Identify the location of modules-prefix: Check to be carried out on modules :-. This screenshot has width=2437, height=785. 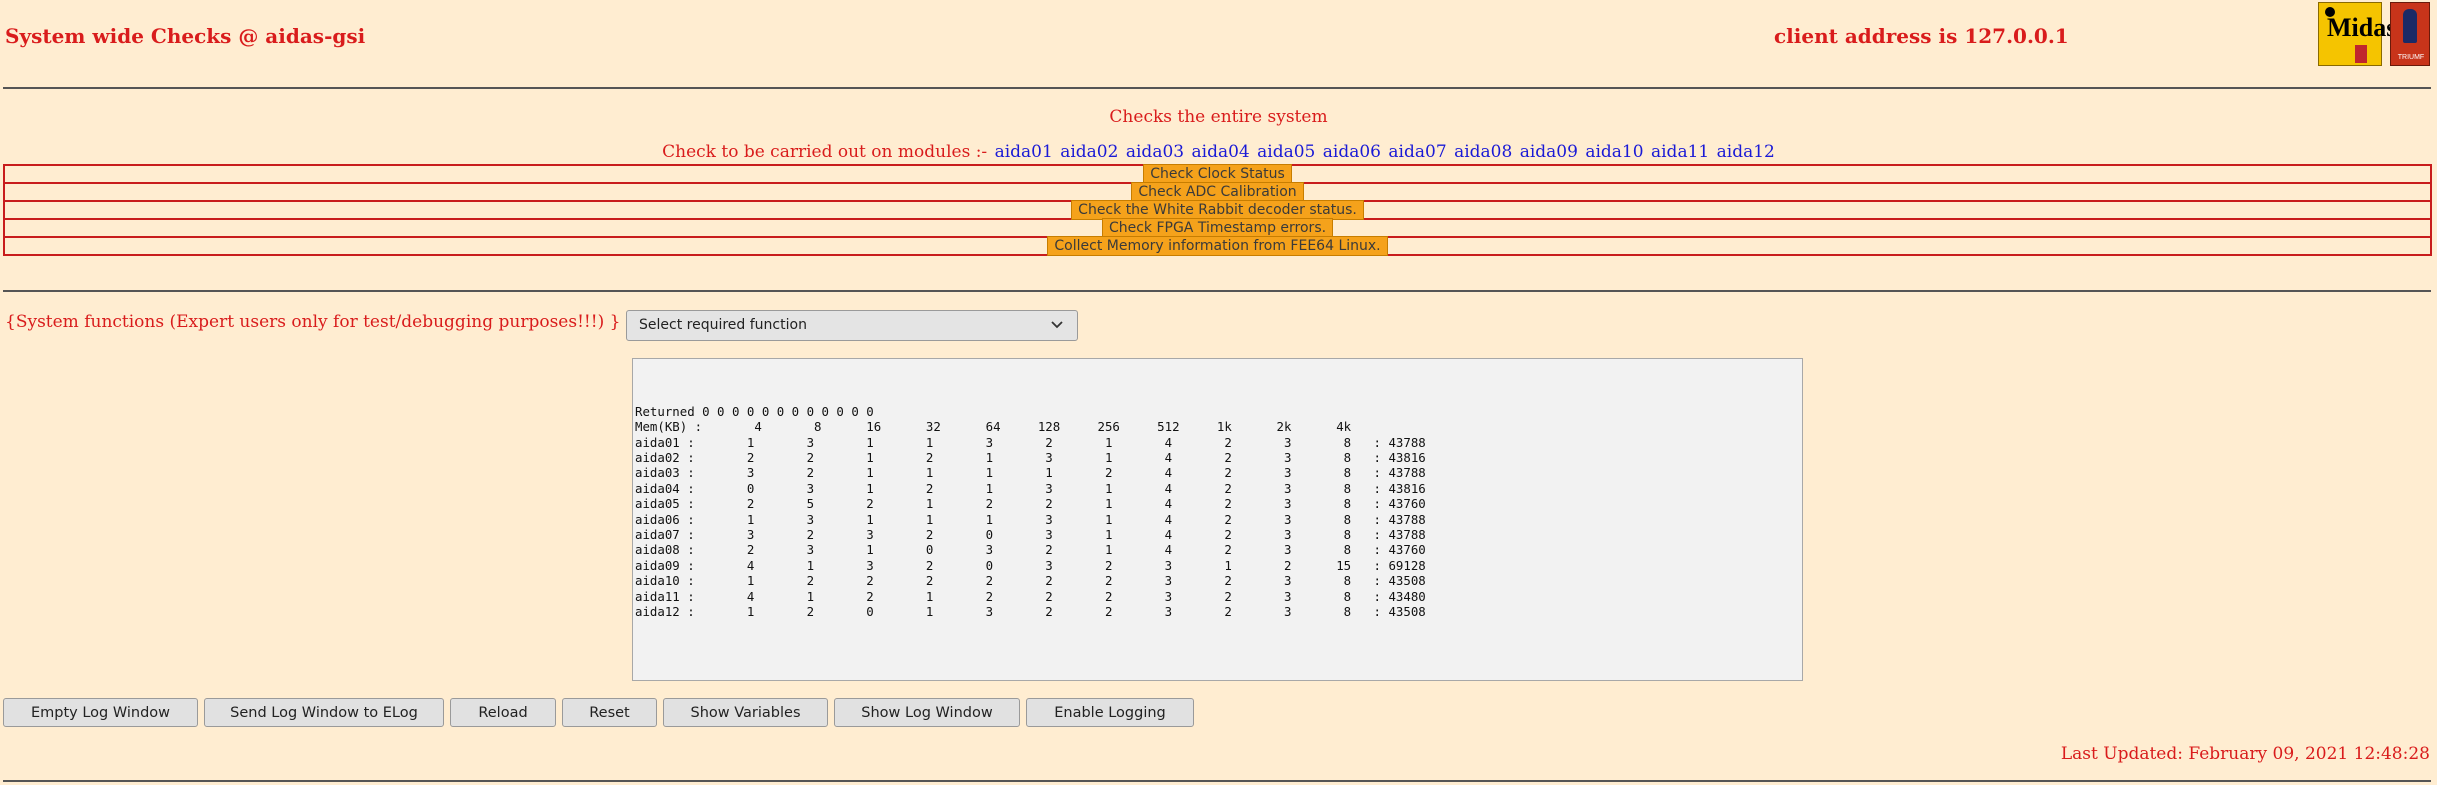
(825, 152).